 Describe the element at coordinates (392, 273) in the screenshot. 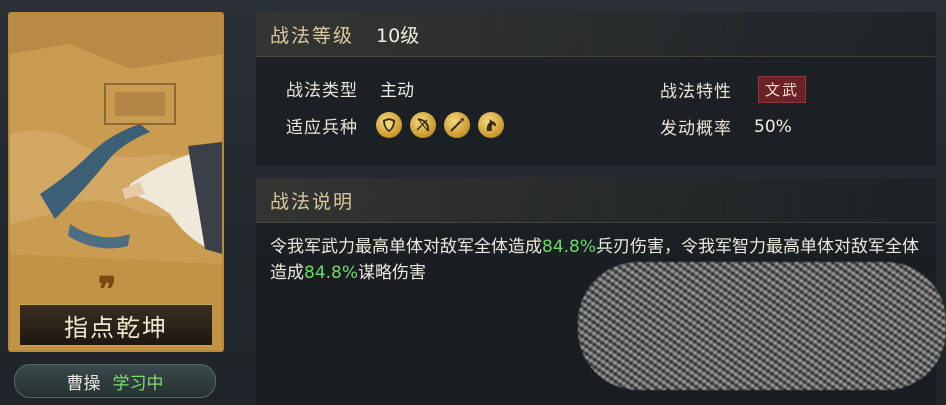

I see `desc-part3: 谋略伤害` at that location.